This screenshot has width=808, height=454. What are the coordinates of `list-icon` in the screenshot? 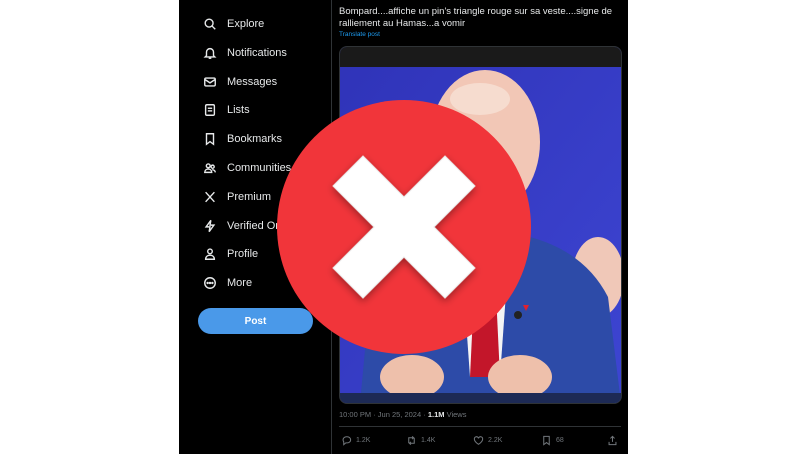 It's located at (210, 110).